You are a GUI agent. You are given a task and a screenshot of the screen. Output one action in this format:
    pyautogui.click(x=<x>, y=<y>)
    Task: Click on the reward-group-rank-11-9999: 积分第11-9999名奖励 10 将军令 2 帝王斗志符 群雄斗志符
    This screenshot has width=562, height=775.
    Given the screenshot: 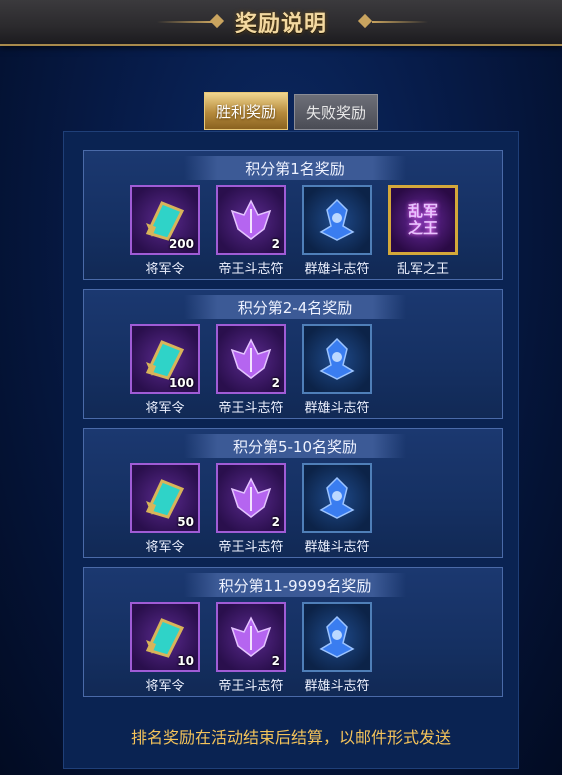 What is the action you would take?
    pyautogui.click(x=293, y=632)
    